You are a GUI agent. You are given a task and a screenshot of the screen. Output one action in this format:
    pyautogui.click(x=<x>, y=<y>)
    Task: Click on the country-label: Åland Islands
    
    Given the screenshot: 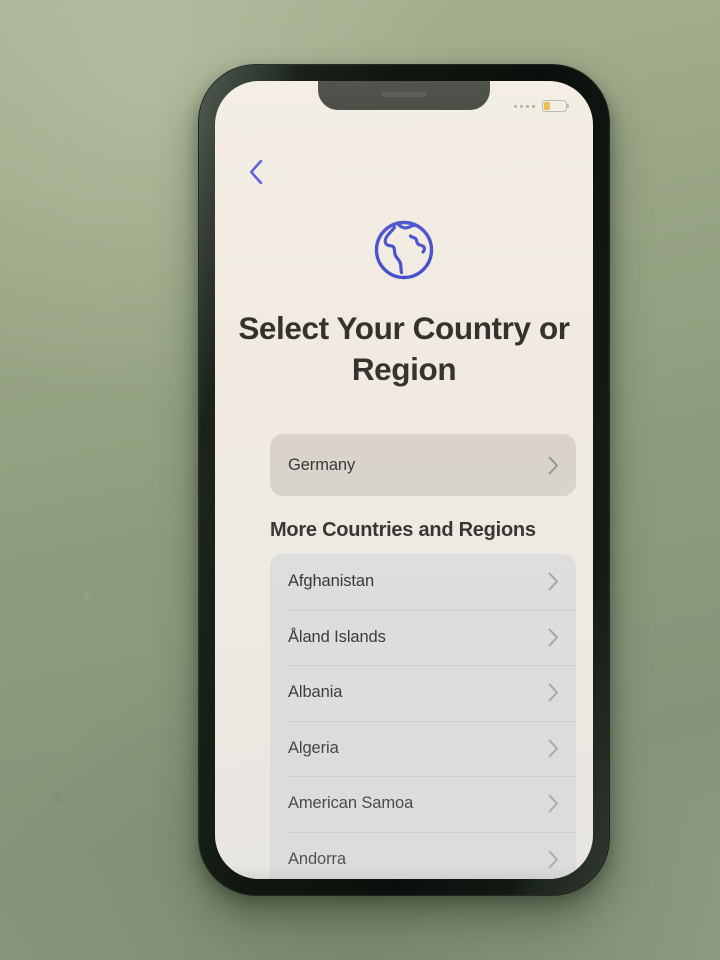 What is the action you would take?
    pyautogui.click(x=337, y=636)
    